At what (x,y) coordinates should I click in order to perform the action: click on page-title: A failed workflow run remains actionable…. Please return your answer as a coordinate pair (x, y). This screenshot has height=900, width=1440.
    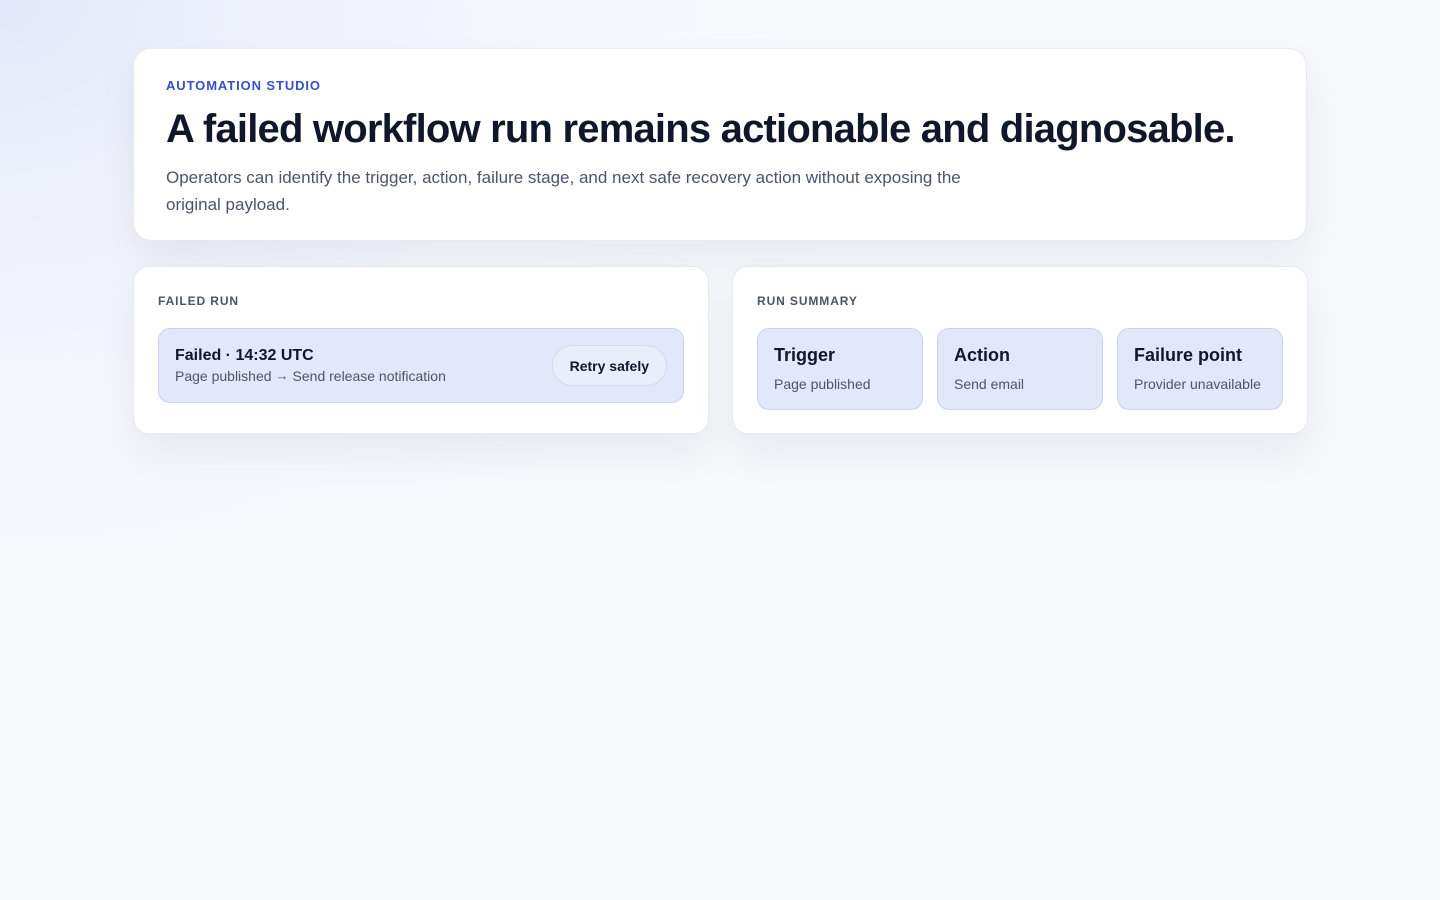
    Looking at the image, I should click on (701, 129).